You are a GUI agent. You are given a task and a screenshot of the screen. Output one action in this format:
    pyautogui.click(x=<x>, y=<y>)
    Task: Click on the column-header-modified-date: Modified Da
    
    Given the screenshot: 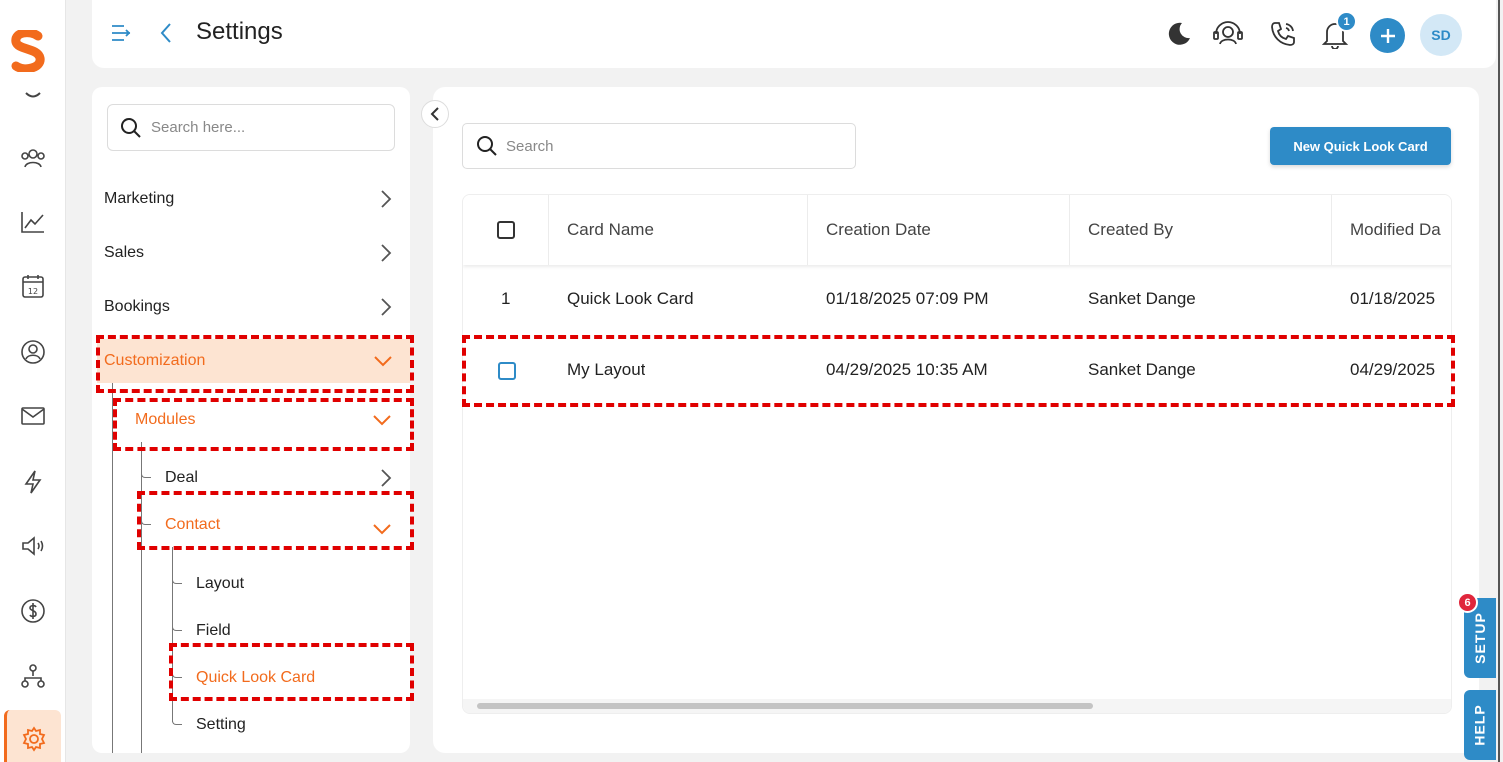 What is the action you would take?
    pyautogui.click(x=1391, y=230)
    